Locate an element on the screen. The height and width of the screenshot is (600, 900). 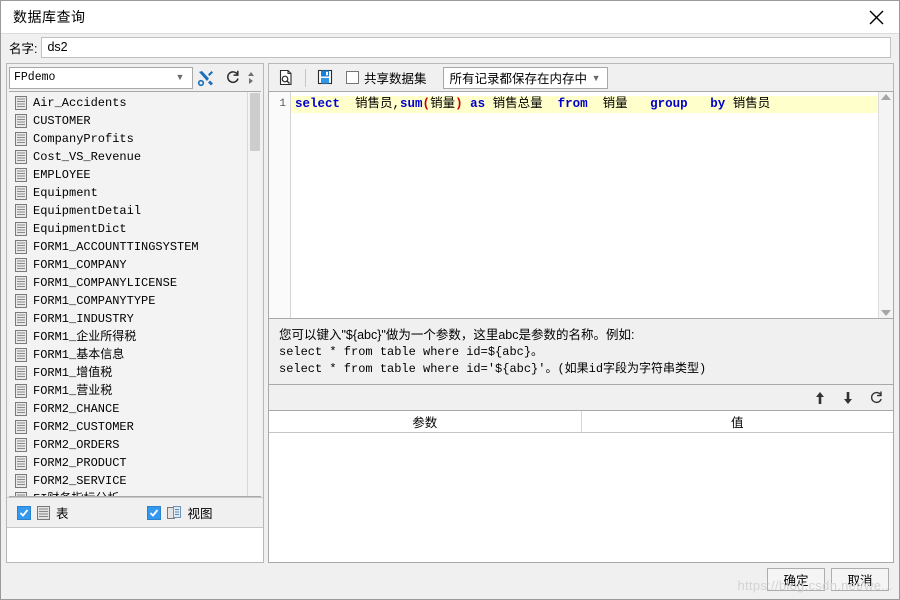
sql-toolbar: 共享数据集 所有记录都保存在内存中 ▼ is located at coordinates (581, 77).